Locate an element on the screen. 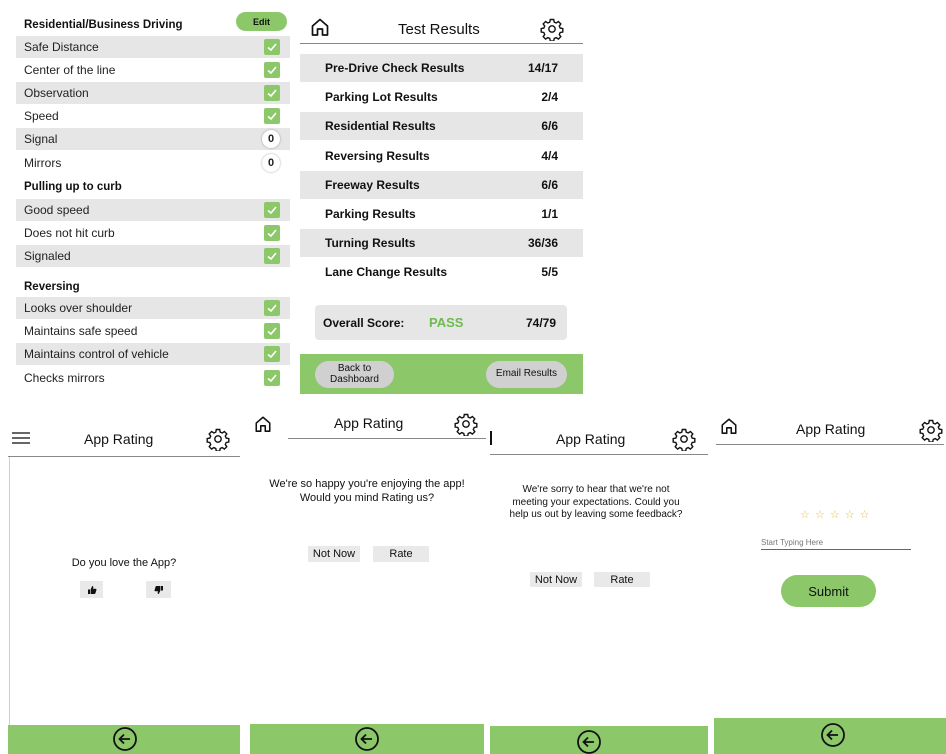 The width and height of the screenshot is (946, 754). section-title-residential: Residential/Business Driving is located at coordinates (103, 25).